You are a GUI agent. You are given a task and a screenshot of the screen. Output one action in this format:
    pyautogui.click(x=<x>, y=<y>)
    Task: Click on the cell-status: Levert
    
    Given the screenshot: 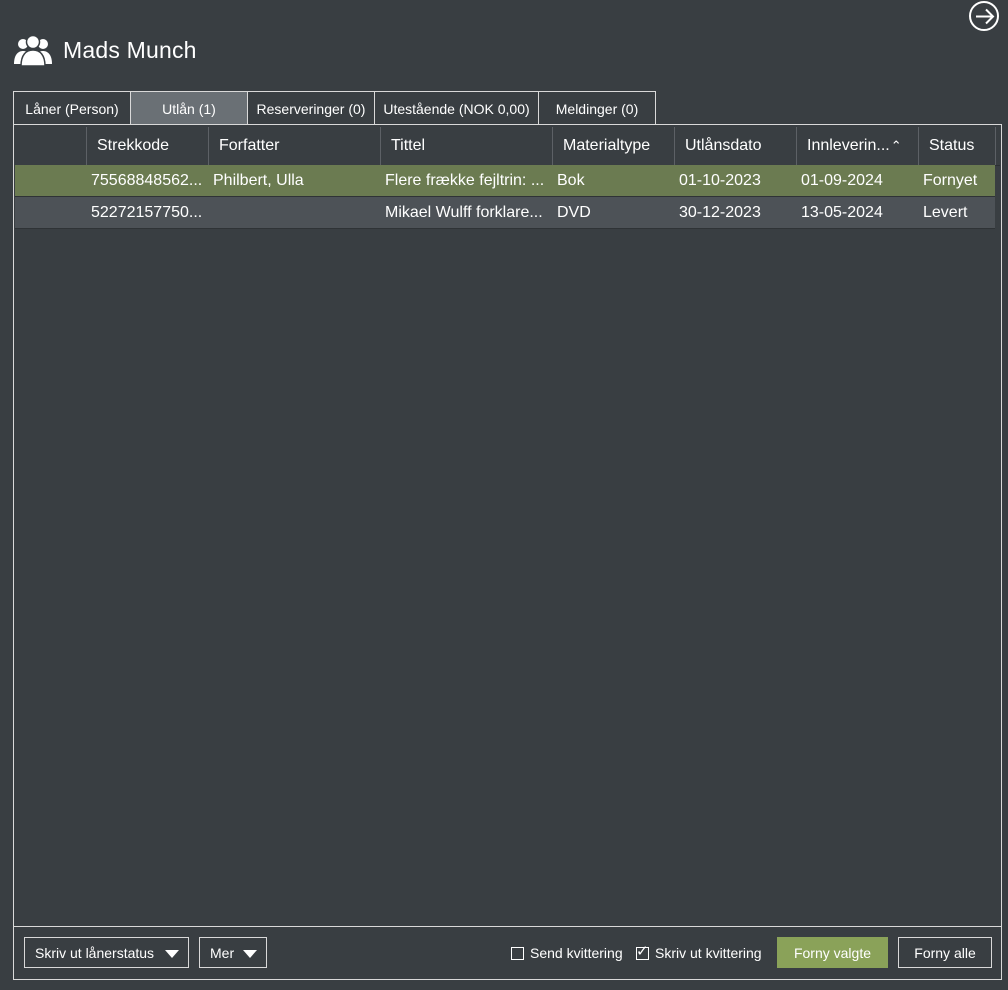 What is the action you would take?
    pyautogui.click(x=945, y=212)
    